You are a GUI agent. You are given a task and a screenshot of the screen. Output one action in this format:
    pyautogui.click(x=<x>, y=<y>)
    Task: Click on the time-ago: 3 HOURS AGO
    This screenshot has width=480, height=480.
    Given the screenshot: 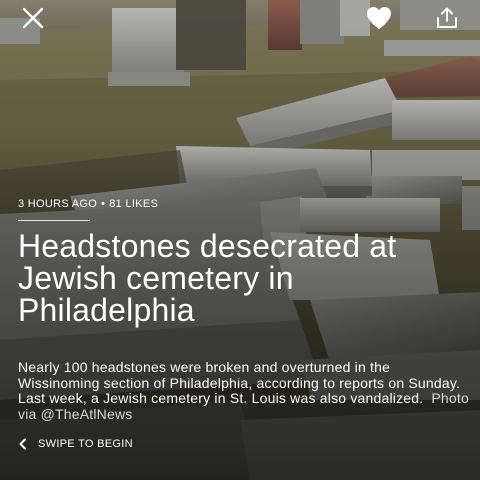 What is the action you would take?
    pyautogui.click(x=58, y=204)
    